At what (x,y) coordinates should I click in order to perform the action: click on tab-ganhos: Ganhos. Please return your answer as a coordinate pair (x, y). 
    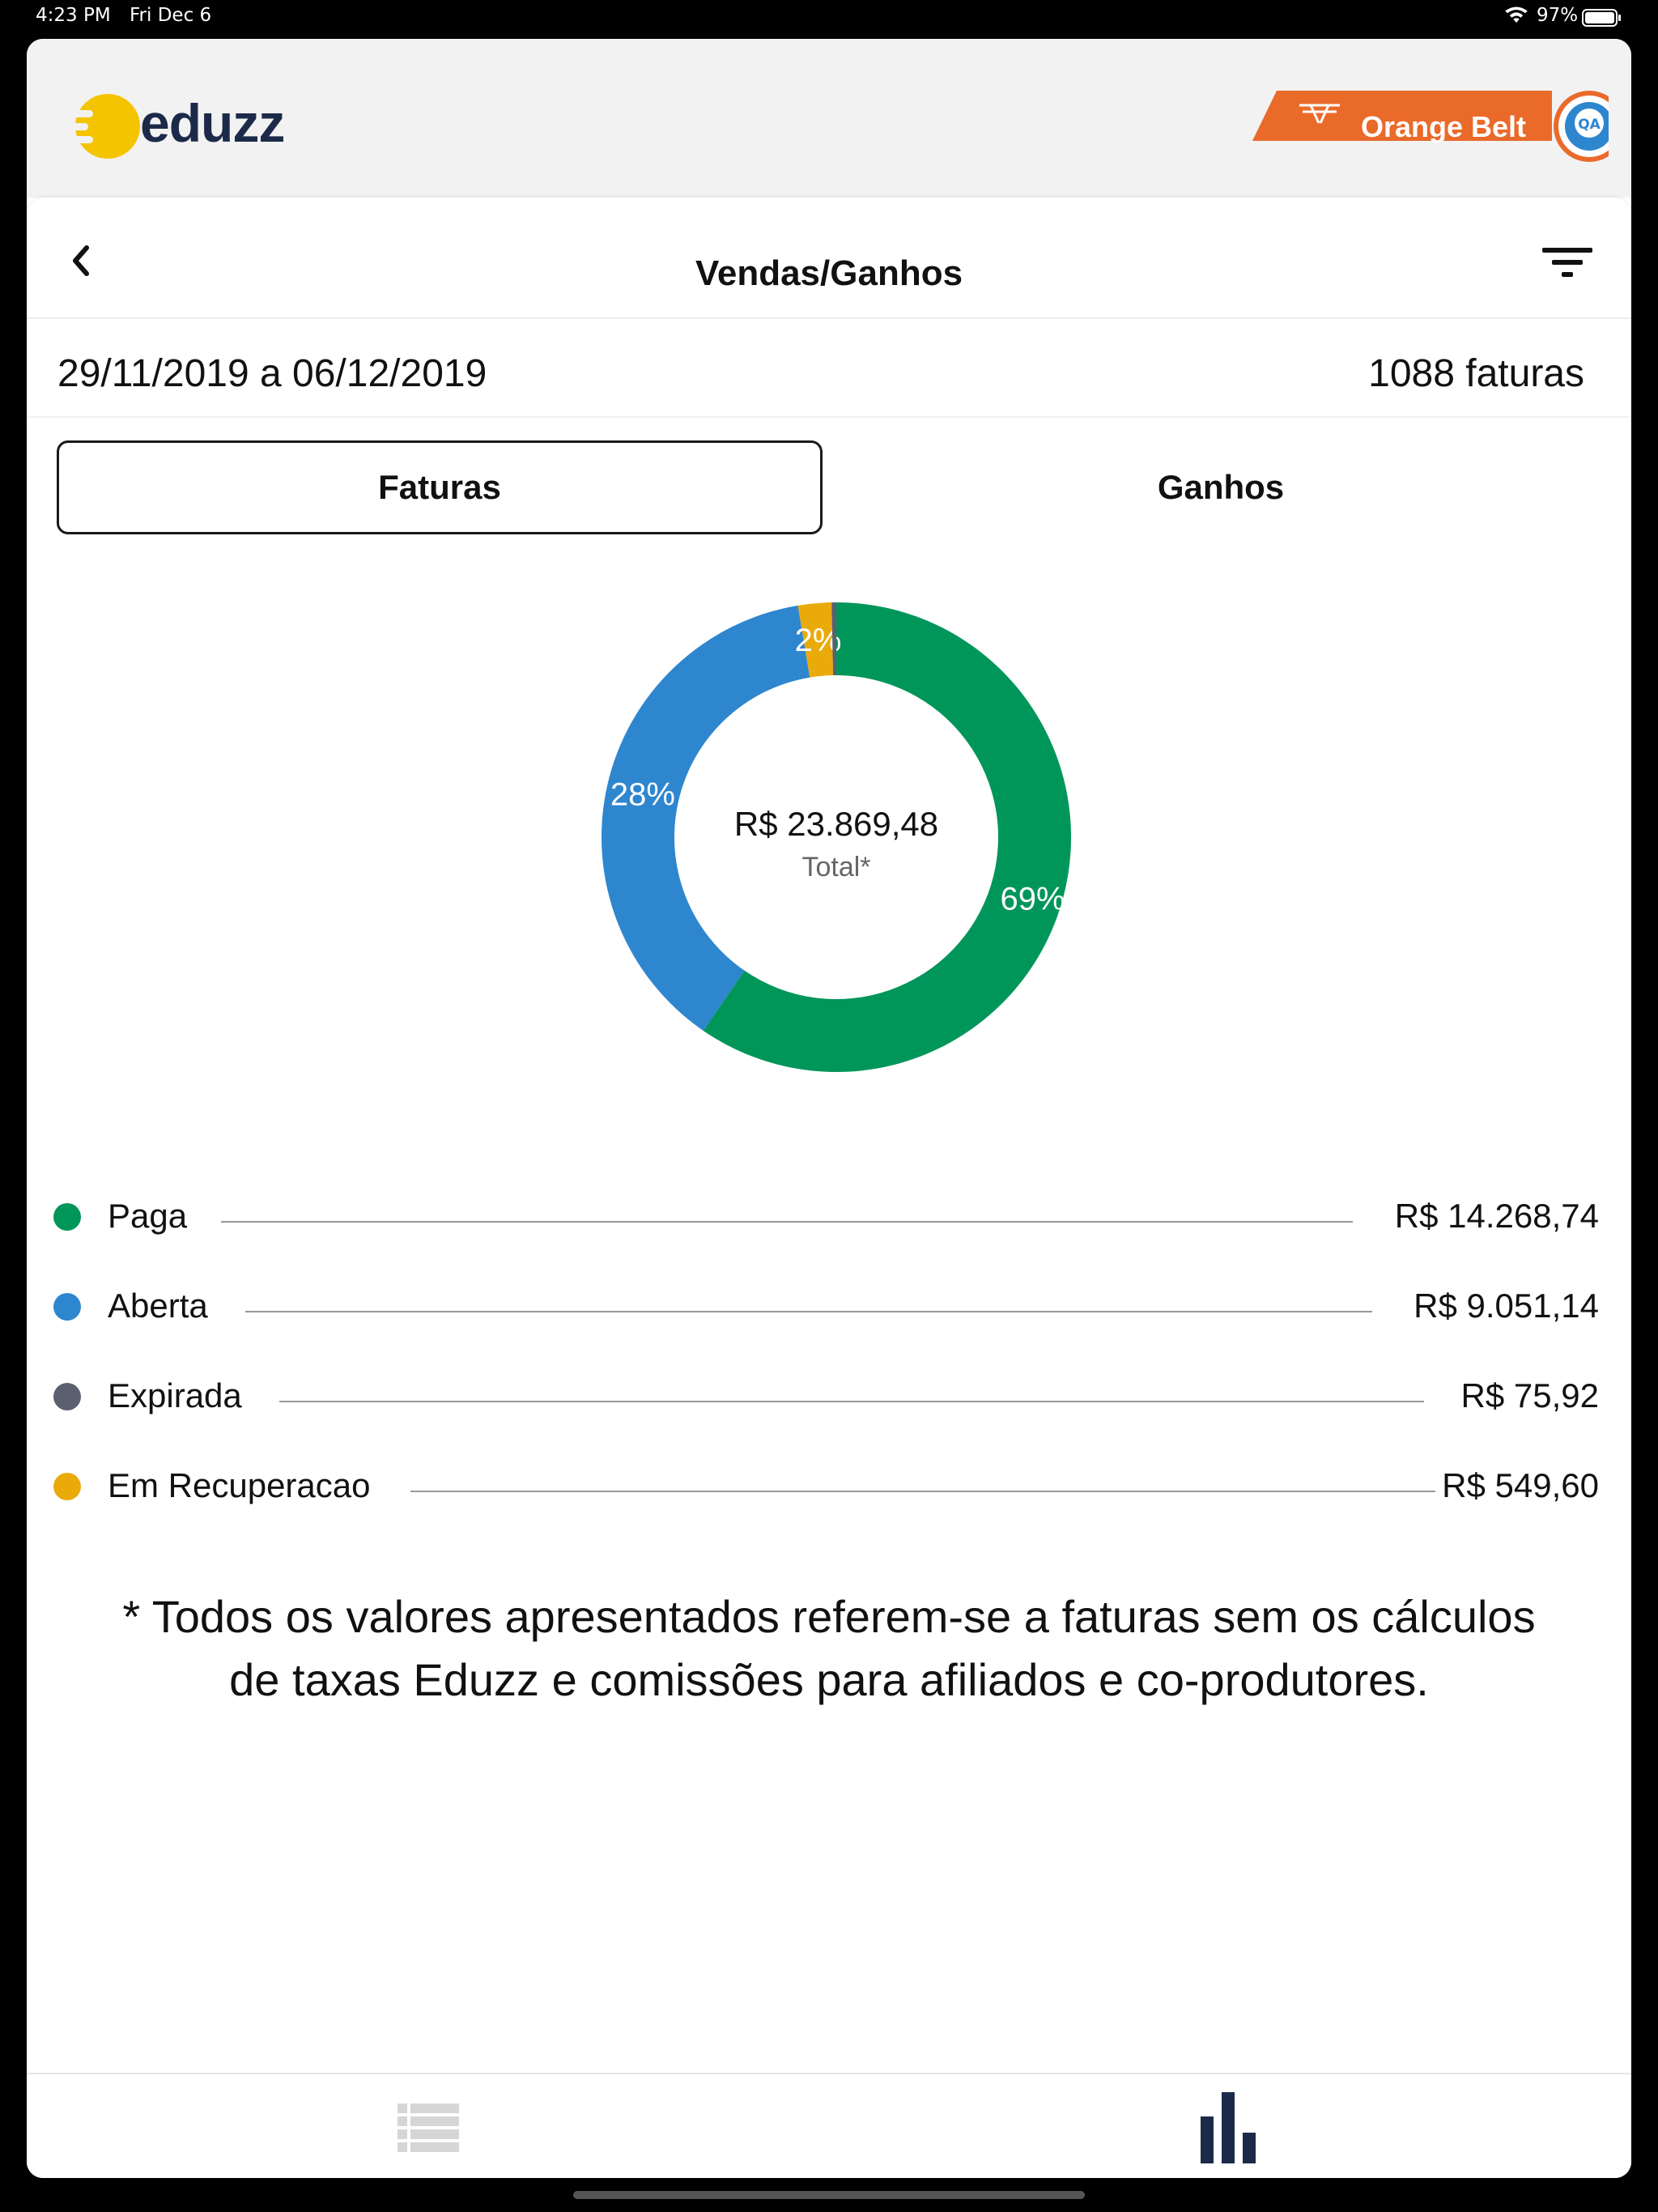
    Looking at the image, I should click on (1221, 487).